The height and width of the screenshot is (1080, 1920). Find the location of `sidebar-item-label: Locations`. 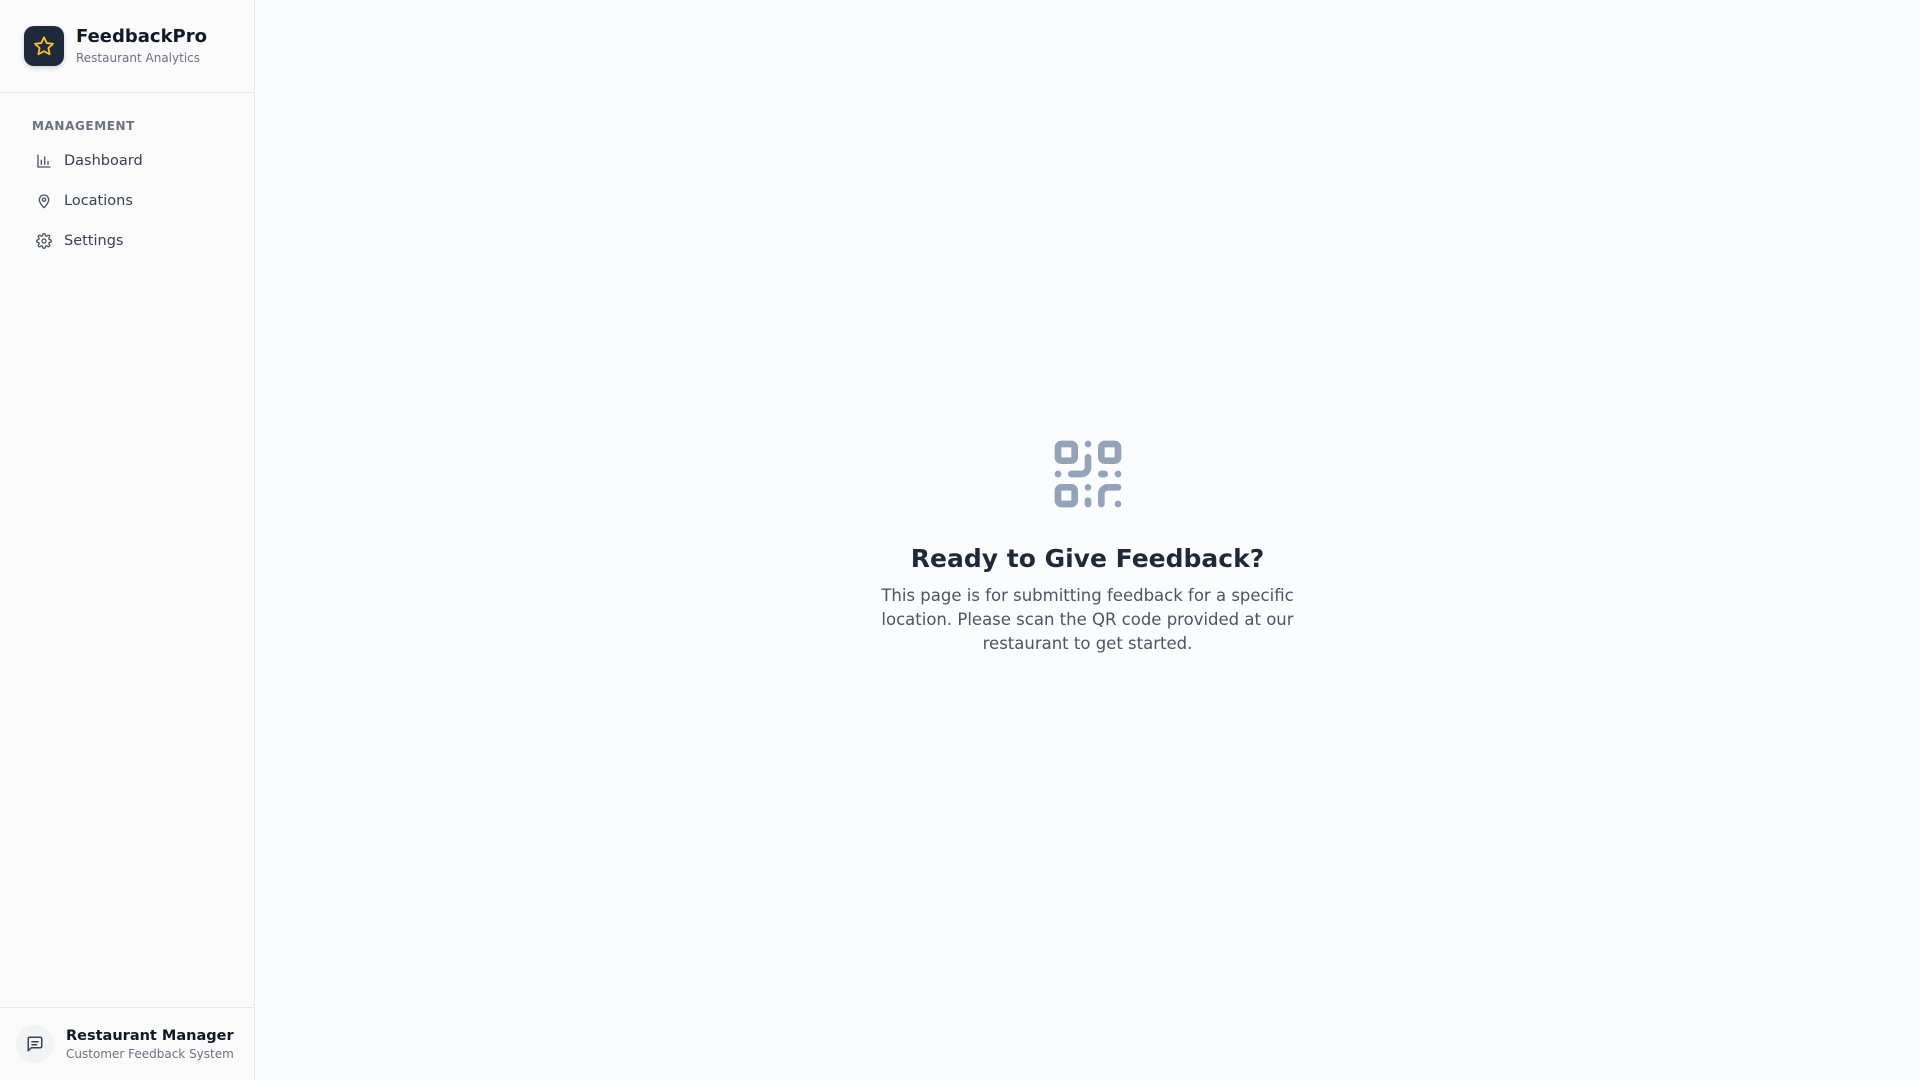

sidebar-item-label: Locations is located at coordinates (98, 201).